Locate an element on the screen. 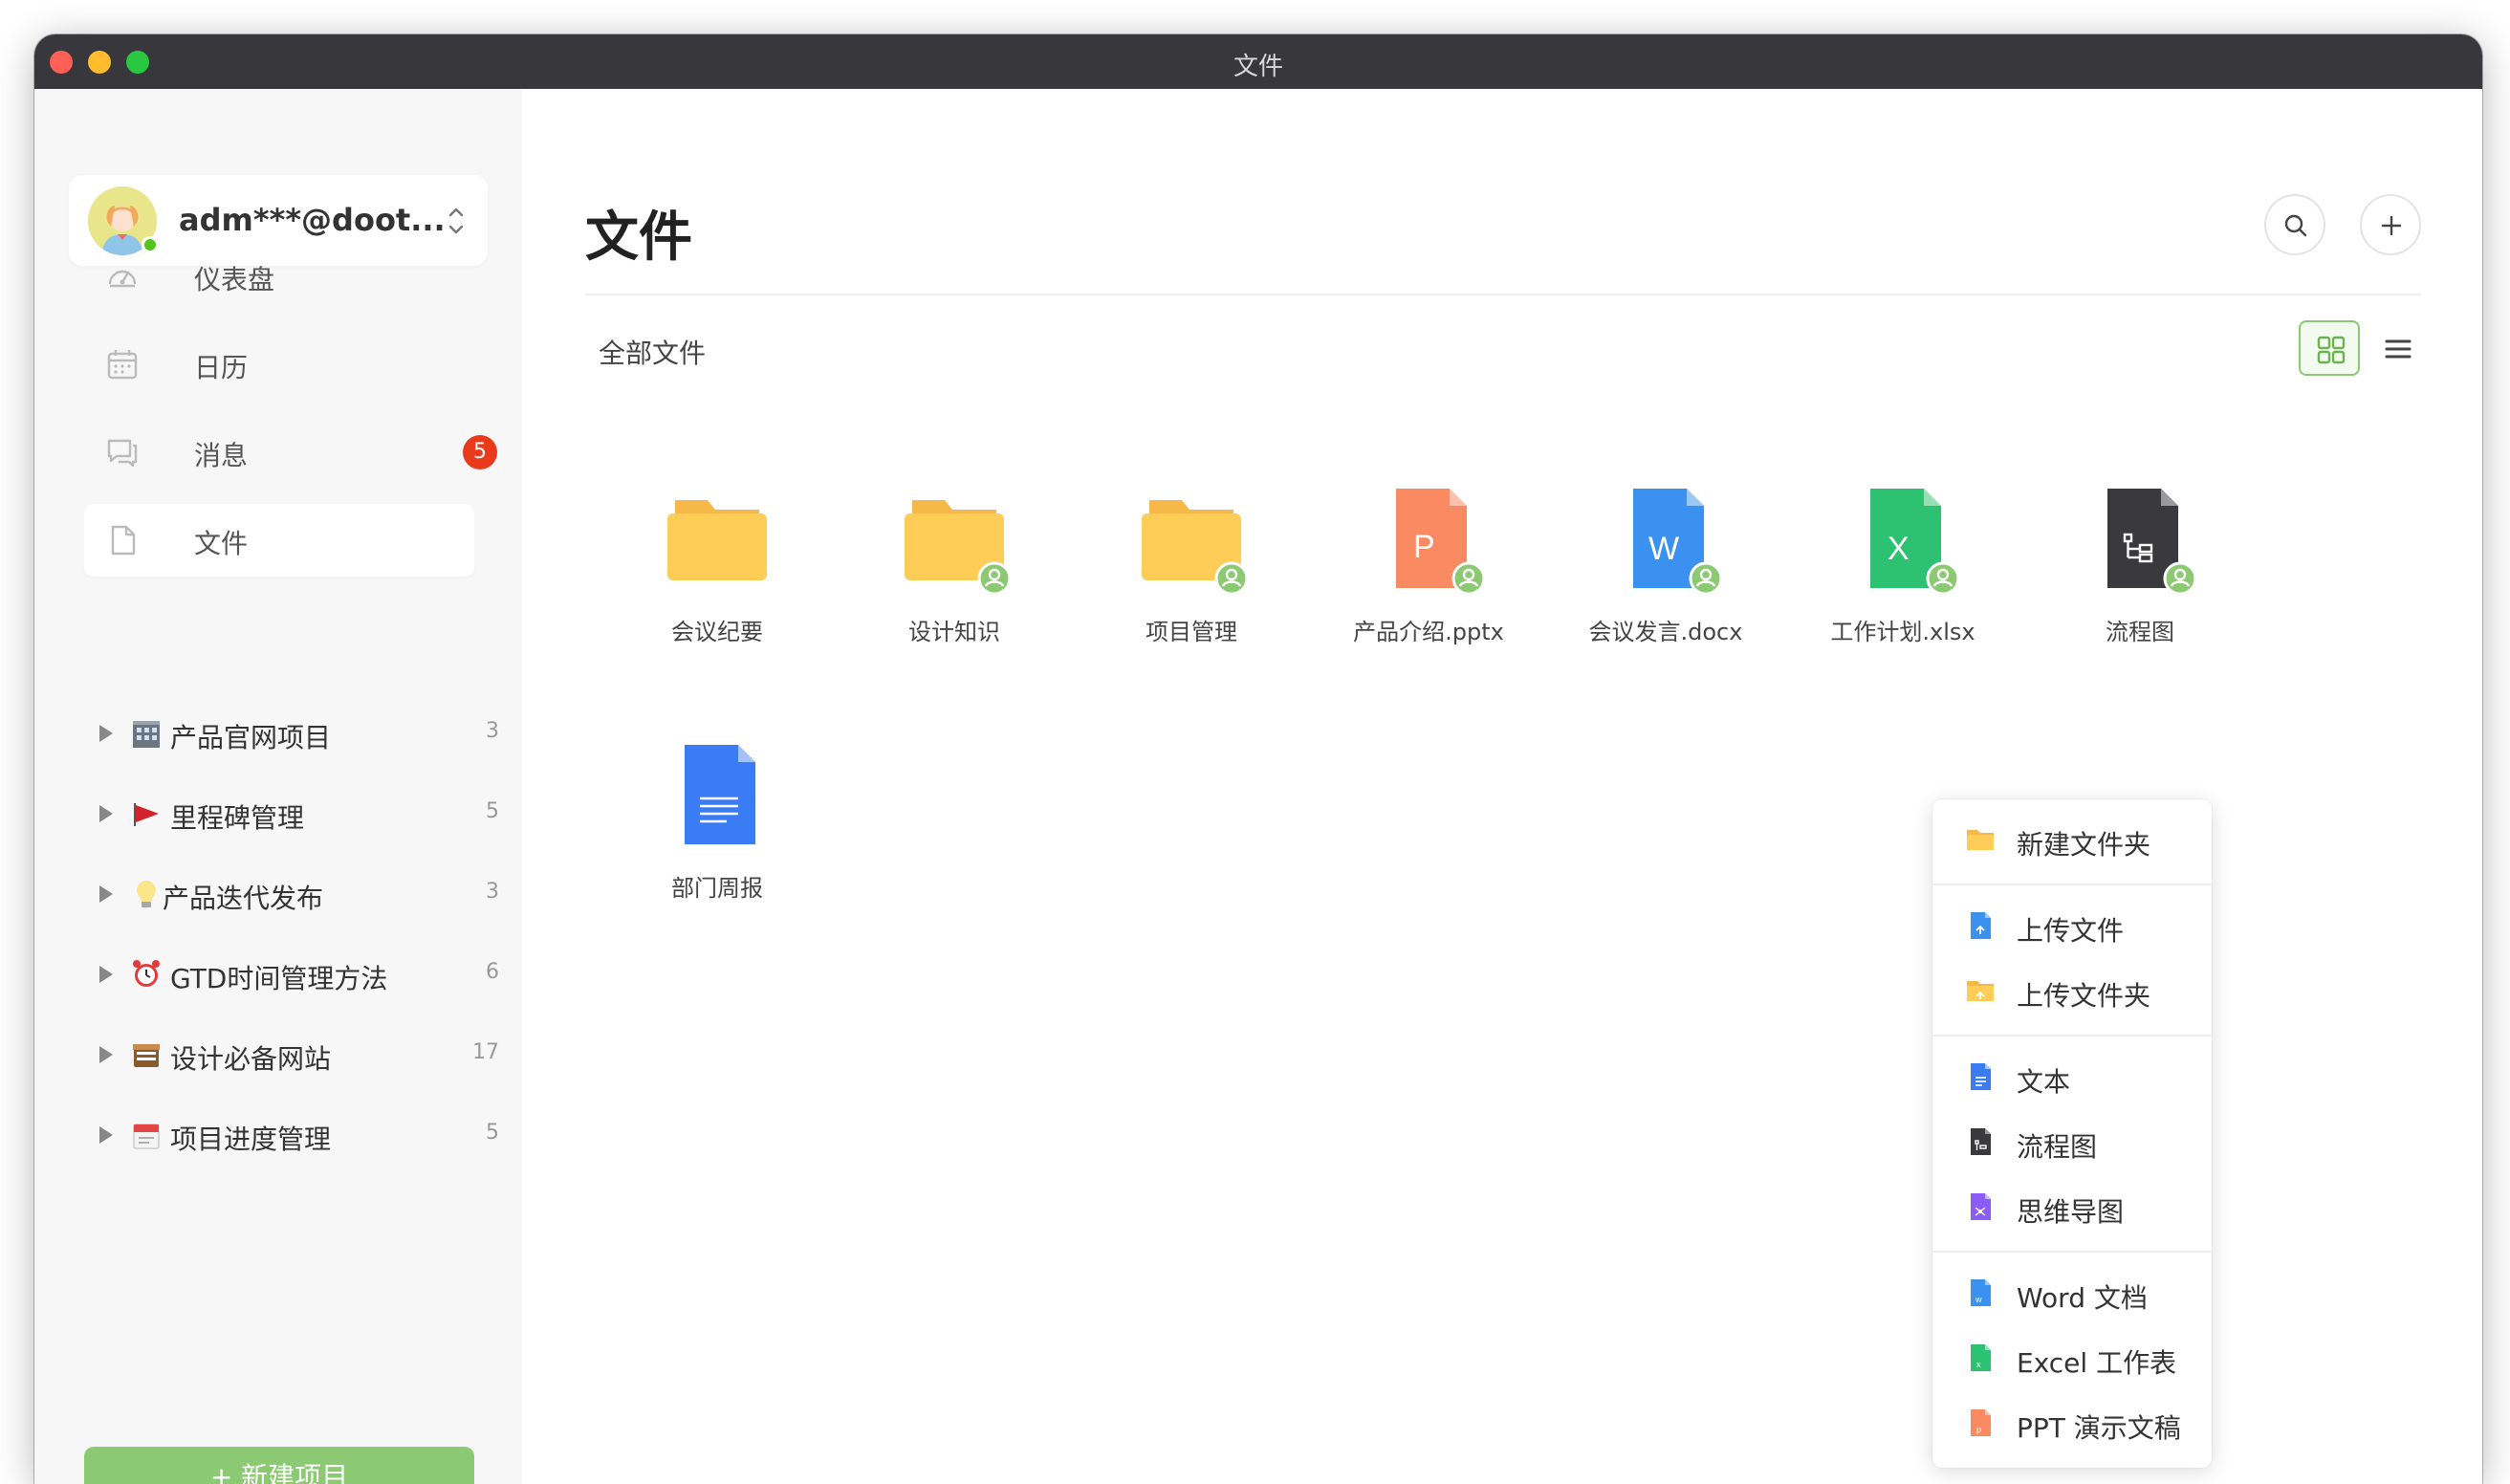  menu-item-excel: x Excel 工作表 is located at coordinates (2072, 1357).